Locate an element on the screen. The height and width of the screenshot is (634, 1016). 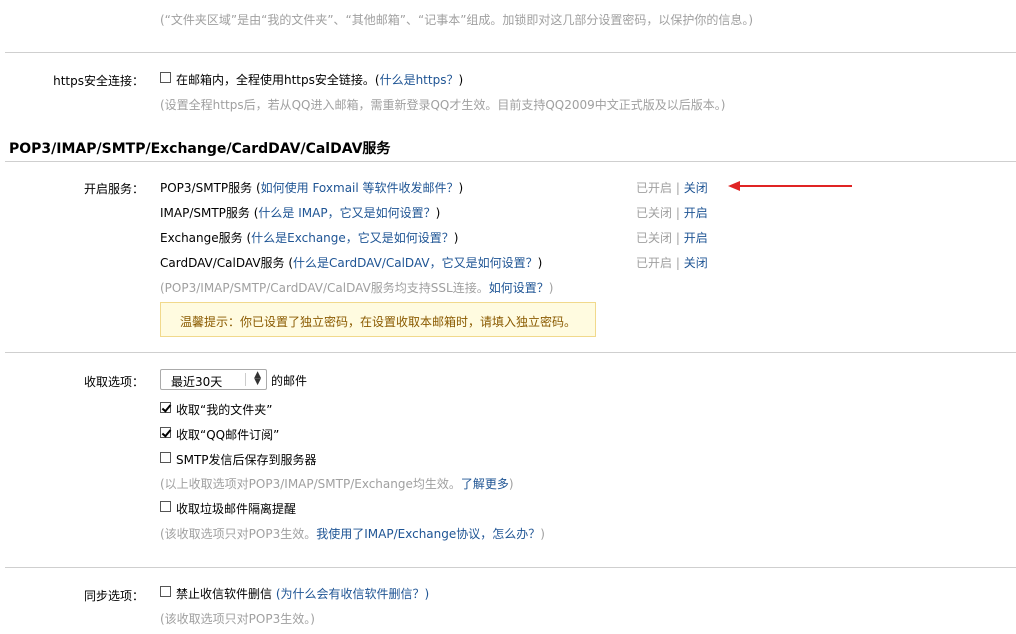
section-title: POP3/IMAP/SMTP/Exchange/CardDAV/CalDAV服务 is located at coordinates (200, 149).